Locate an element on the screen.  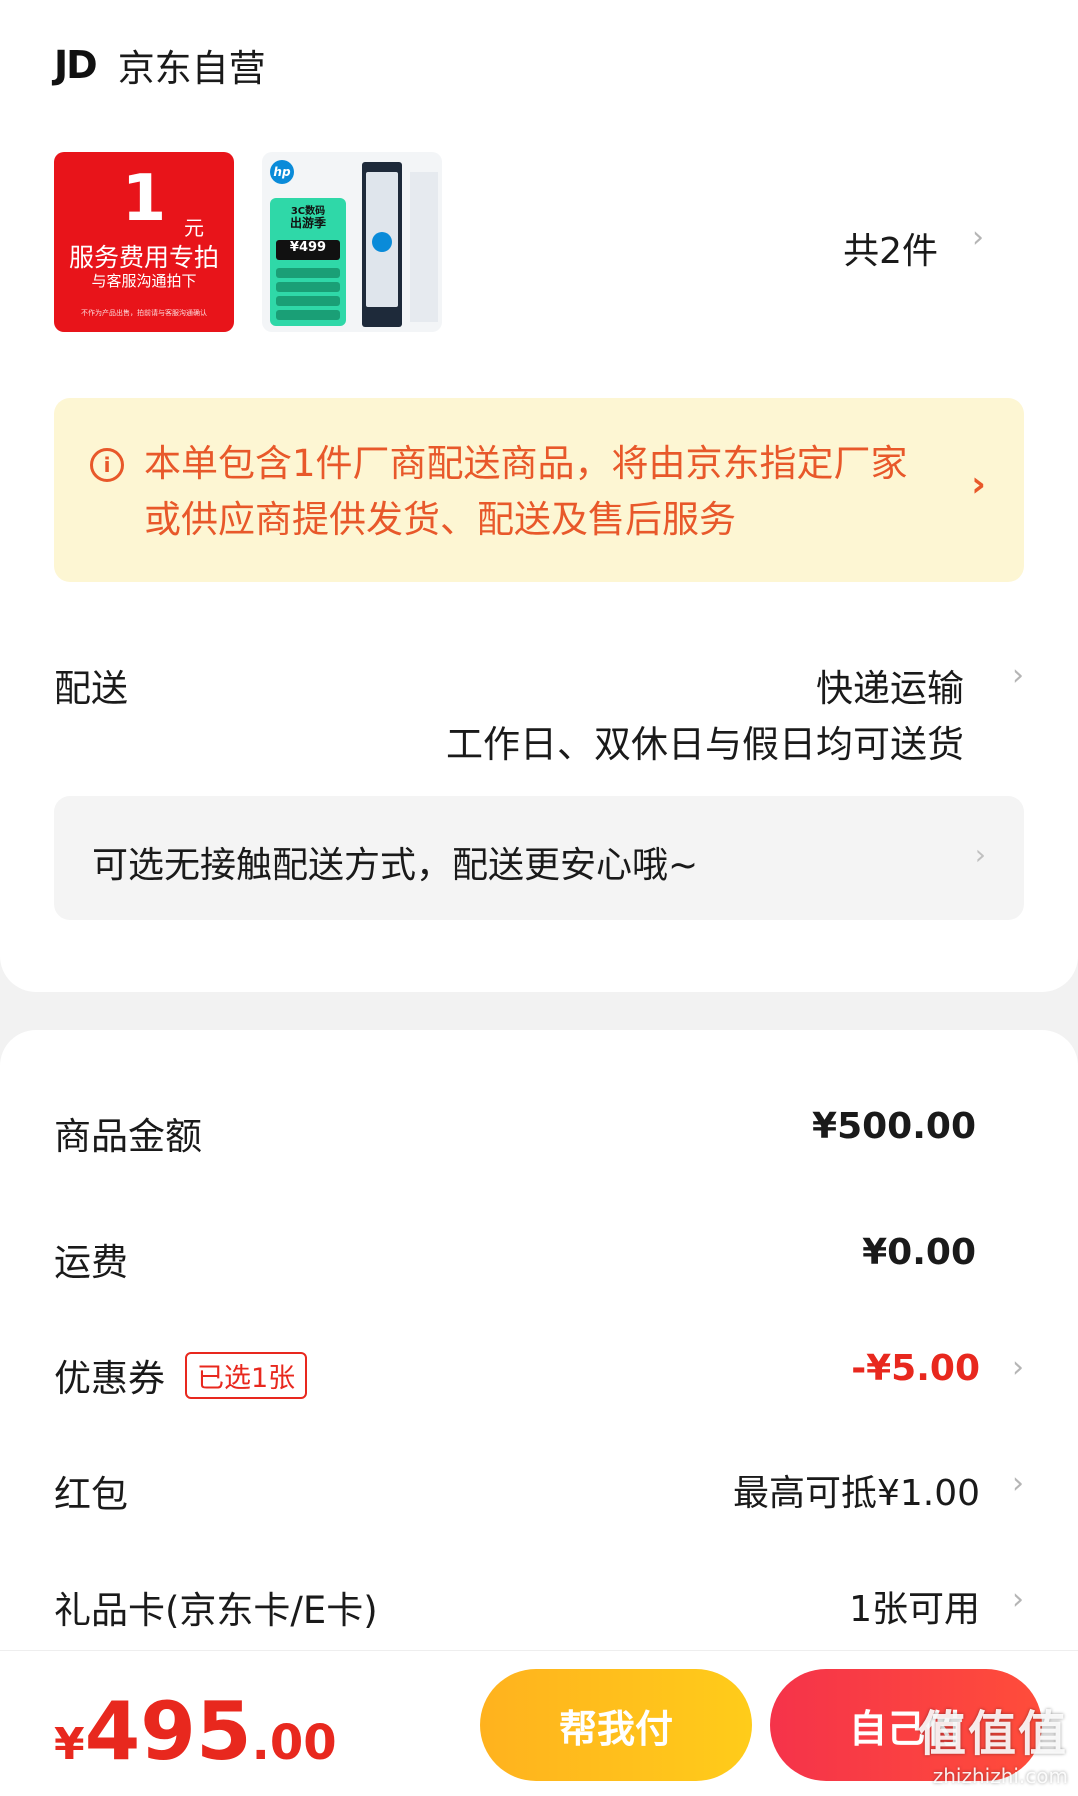
goods-amount-label: 商品金额 is located at coordinates (128, 1136).